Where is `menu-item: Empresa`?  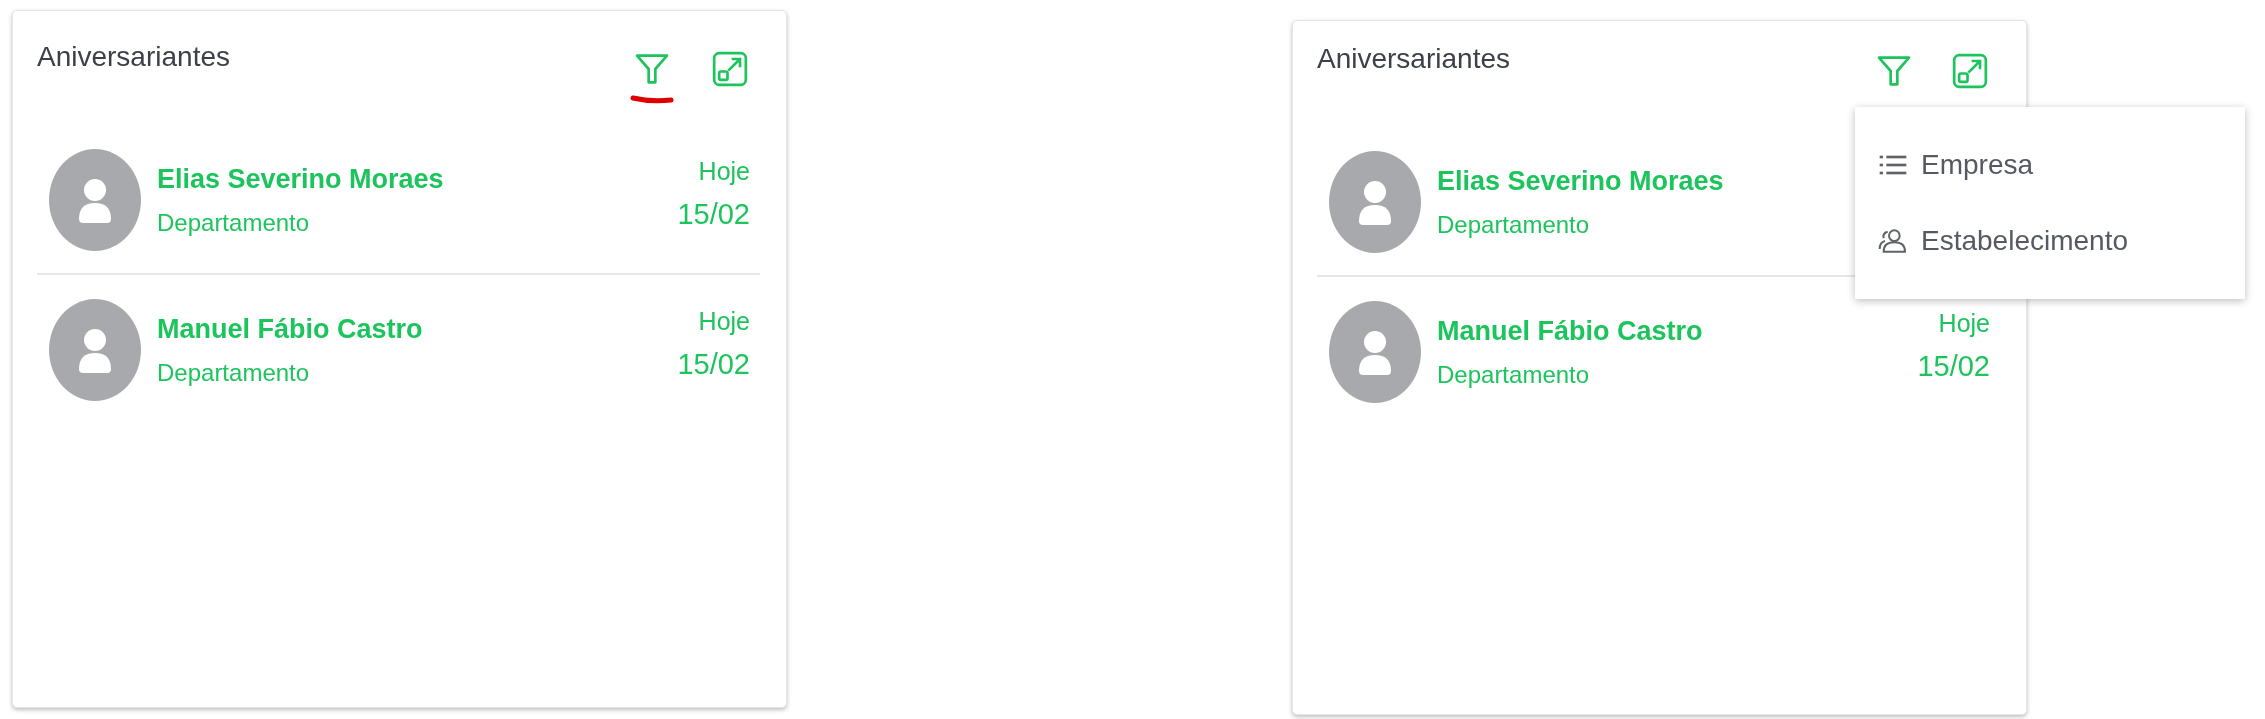 menu-item: Empresa is located at coordinates (2050, 165).